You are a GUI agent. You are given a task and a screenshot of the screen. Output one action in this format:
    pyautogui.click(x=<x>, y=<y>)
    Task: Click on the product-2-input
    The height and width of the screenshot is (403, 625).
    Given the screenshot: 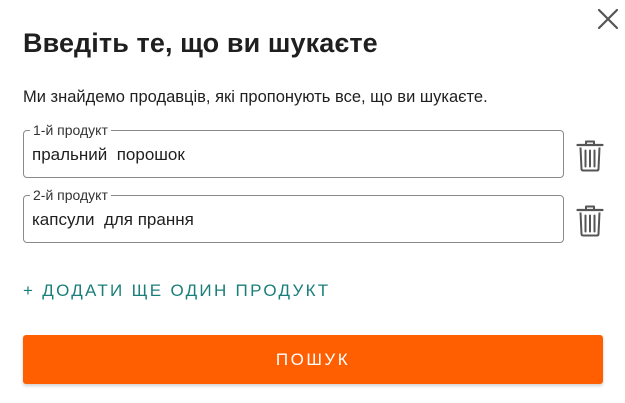 What is the action you would take?
    pyautogui.click(x=292, y=220)
    